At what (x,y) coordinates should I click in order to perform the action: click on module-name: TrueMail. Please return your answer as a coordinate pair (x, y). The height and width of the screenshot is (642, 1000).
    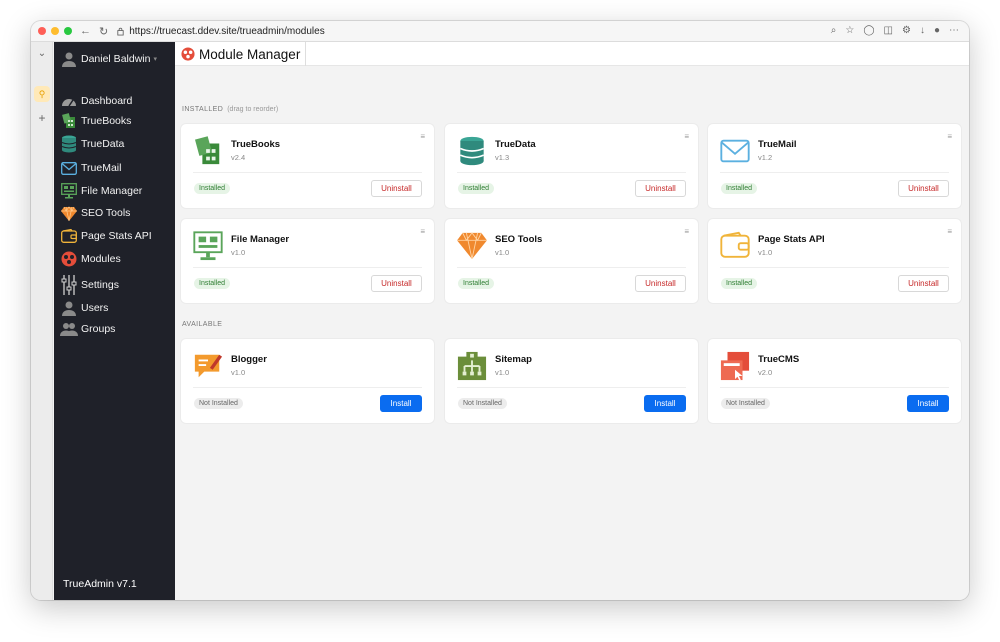
    Looking at the image, I should click on (777, 144).